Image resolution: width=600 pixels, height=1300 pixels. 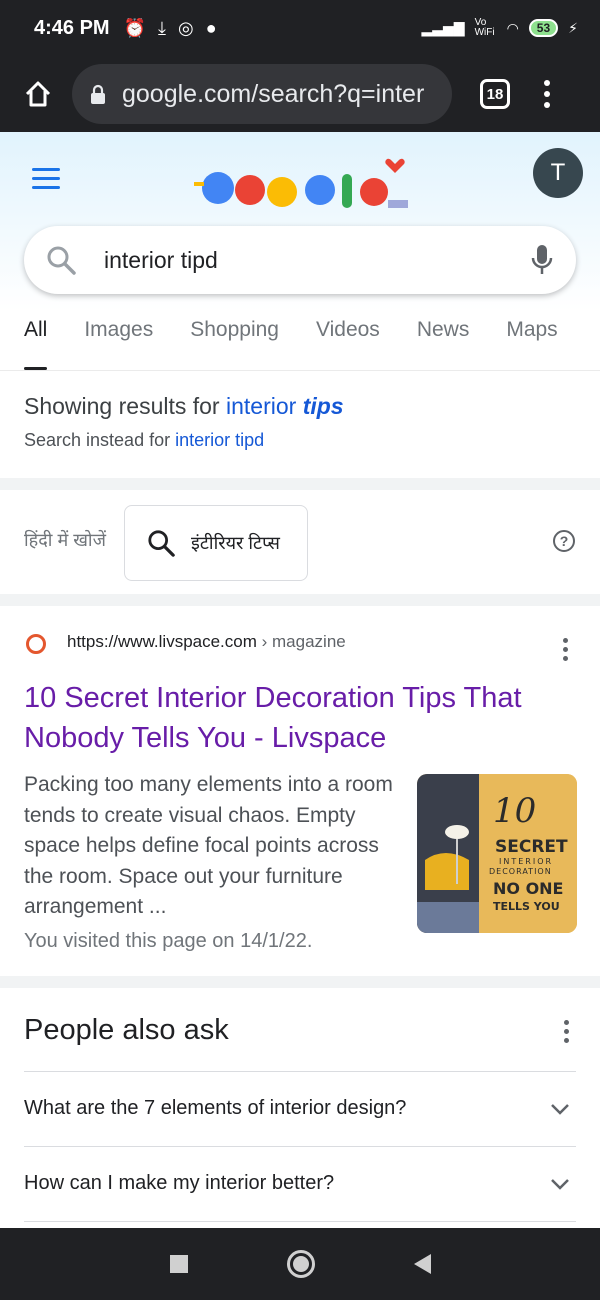 I want to click on hindi-chip-query: इंटीरियर टिप्स, so click(x=235, y=543).